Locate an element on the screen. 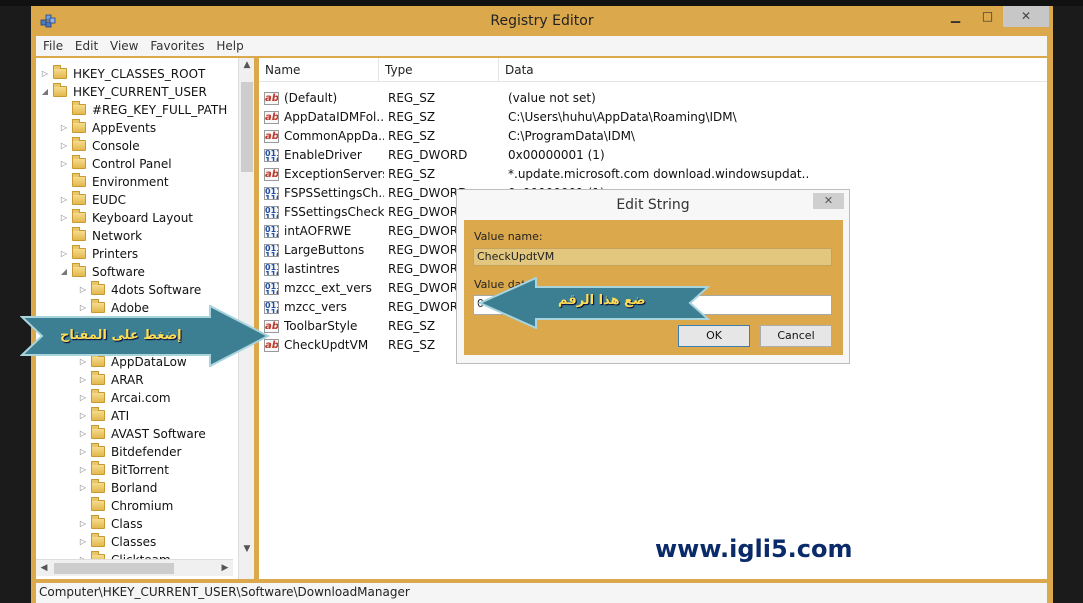 This screenshot has height=603, width=1083. tree-item-label: AVAST Software is located at coordinates (158, 434).